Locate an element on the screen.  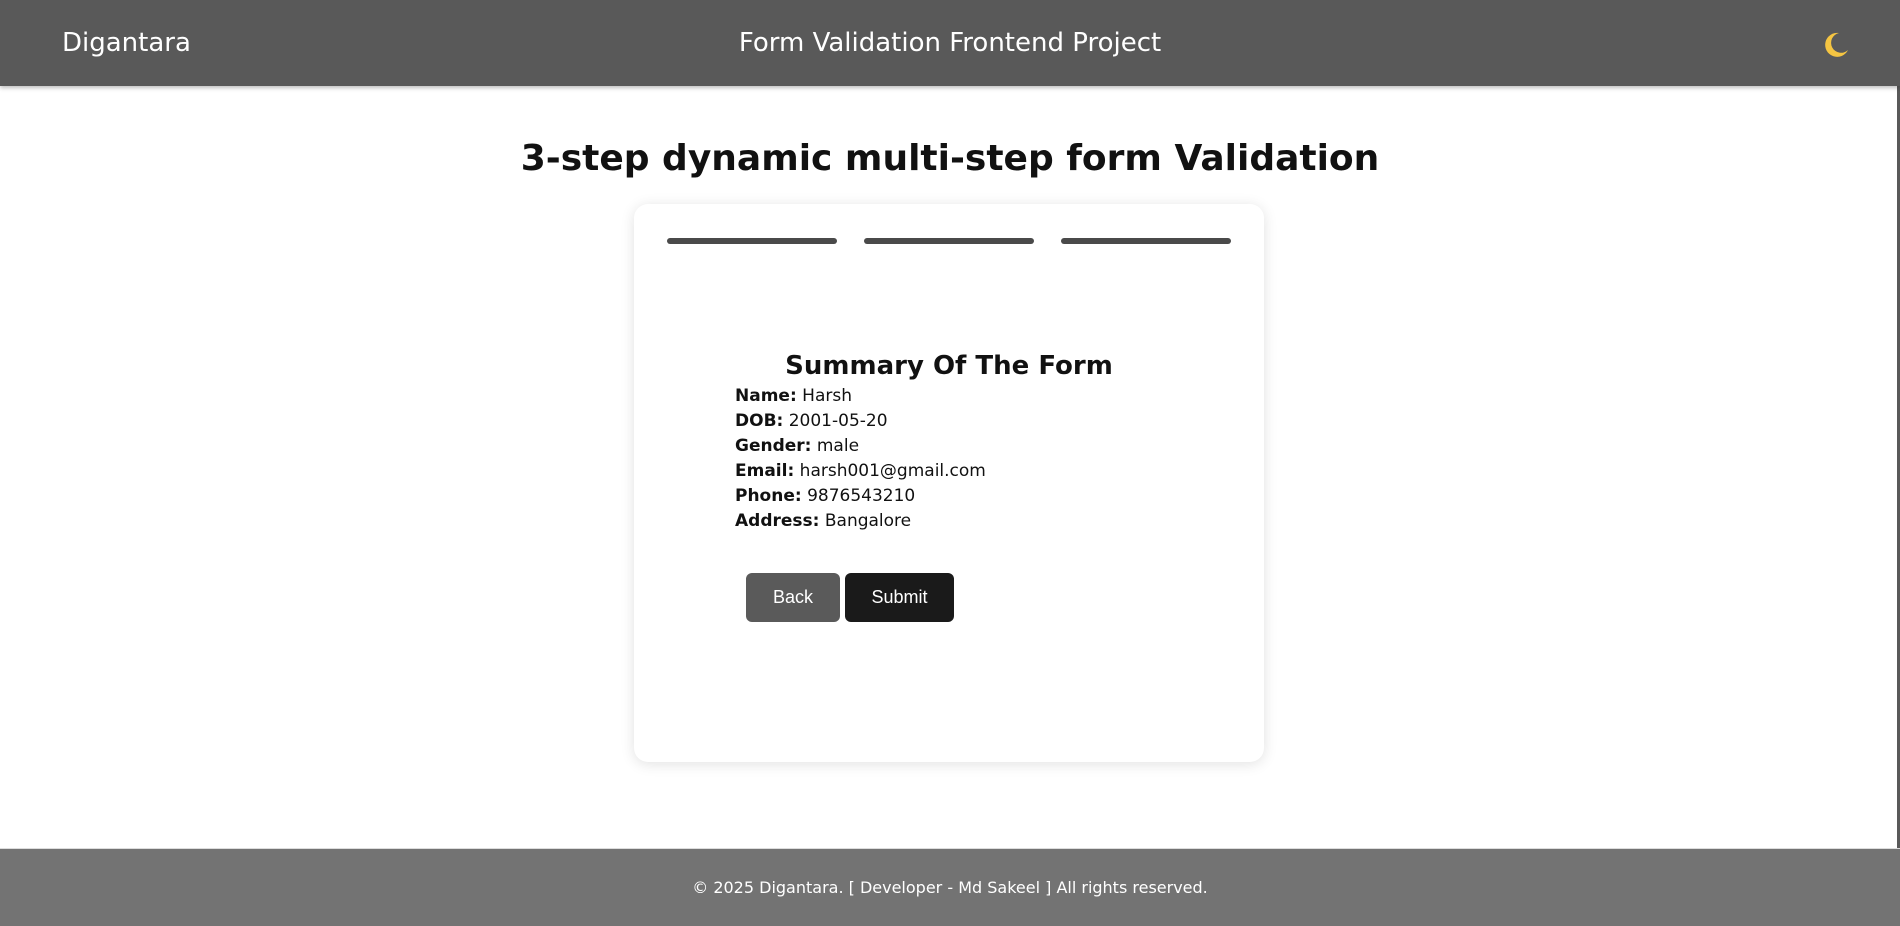
summary-label: Name: is located at coordinates (766, 396).